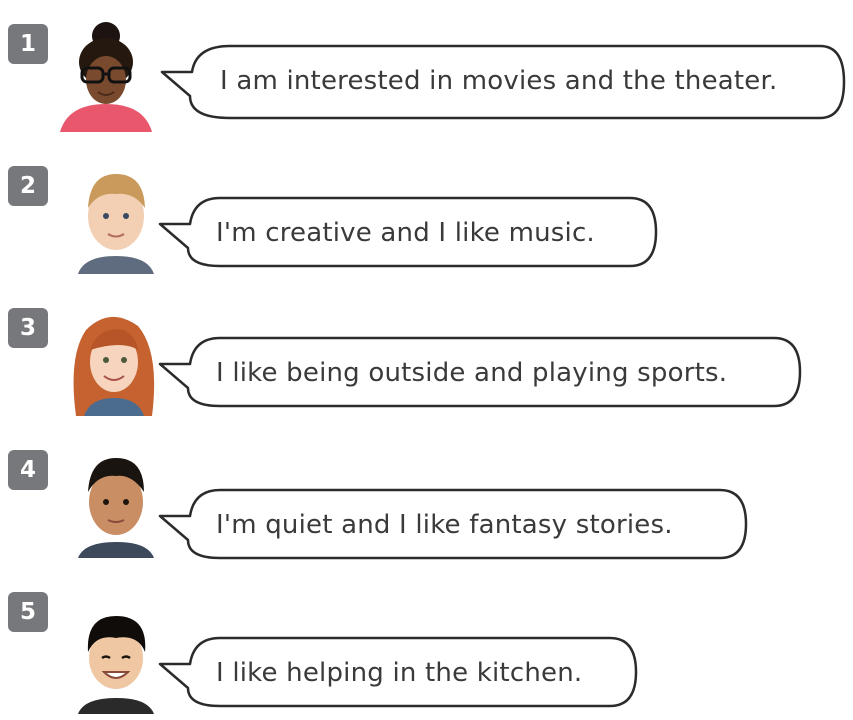 The width and height of the screenshot is (853, 720). I want to click on speech-bubble, so click(398, 672).